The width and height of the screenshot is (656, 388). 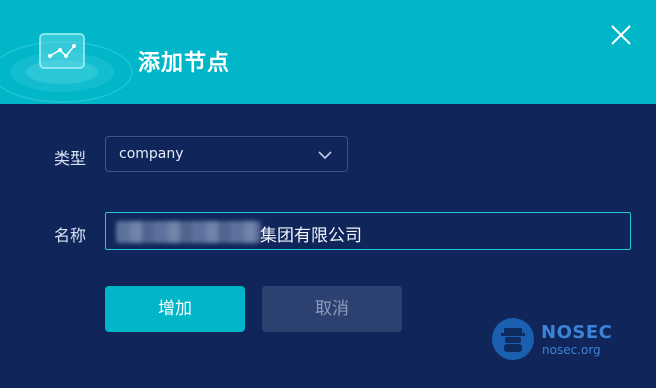 What do you see at coordinates (70, 158) in the screenshot?
I see `type-label: 类型` at bounding box center [70, 158].